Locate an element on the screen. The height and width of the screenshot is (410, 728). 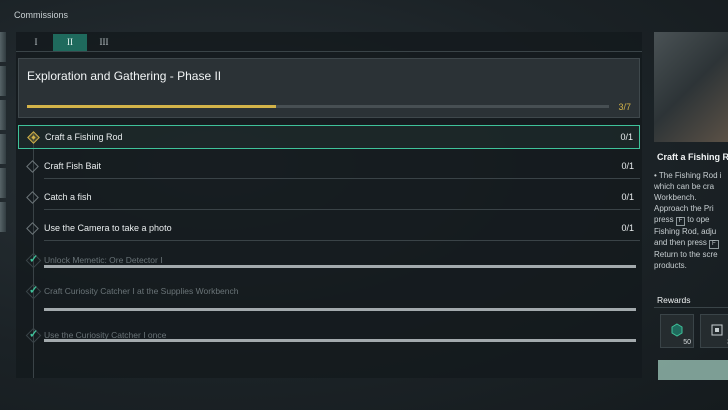
detail-line-key: press Fto ope is located at coordinates (682, 220).